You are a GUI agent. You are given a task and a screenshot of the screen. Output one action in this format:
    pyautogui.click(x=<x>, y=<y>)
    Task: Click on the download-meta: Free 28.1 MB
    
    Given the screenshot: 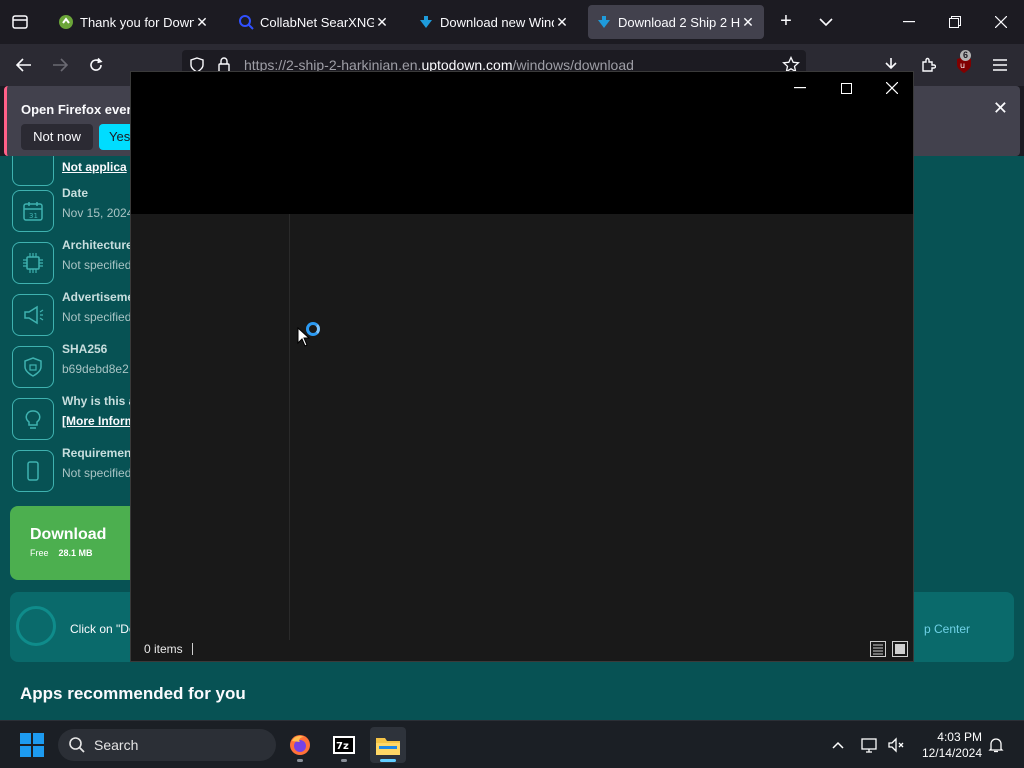 What is the action you would take?
    pyautogui.click(x=61, y=553)
    